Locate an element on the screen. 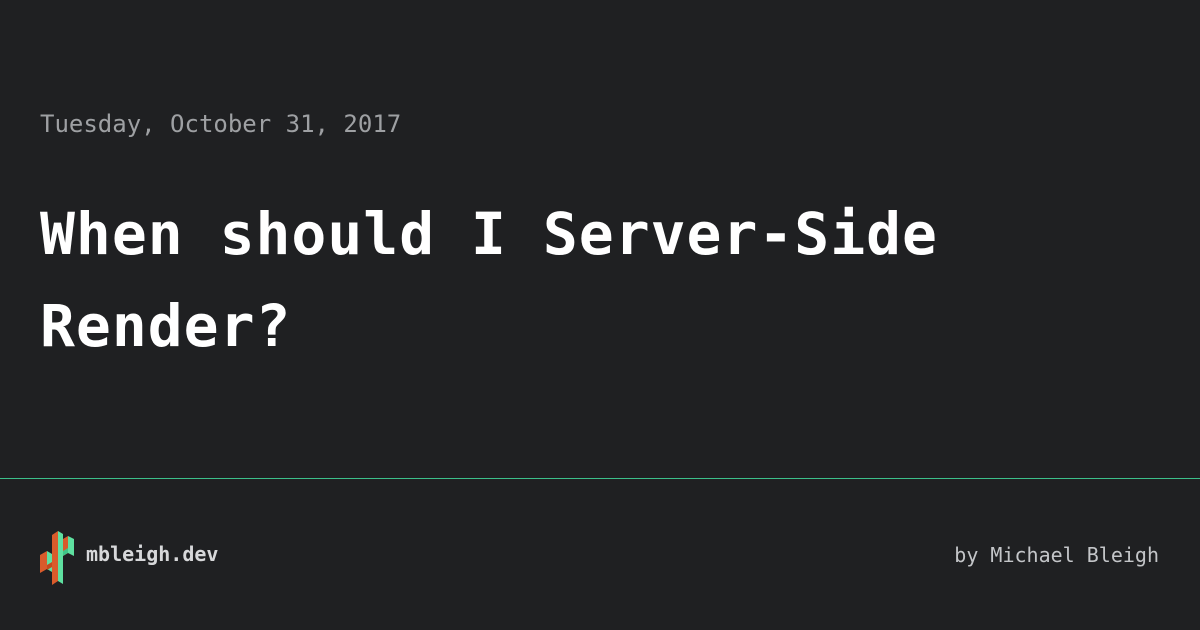 This screenshot has height=630, width=1200. post-date: Tuesday, October 31, 2017 is located at coordinates (221, 124).